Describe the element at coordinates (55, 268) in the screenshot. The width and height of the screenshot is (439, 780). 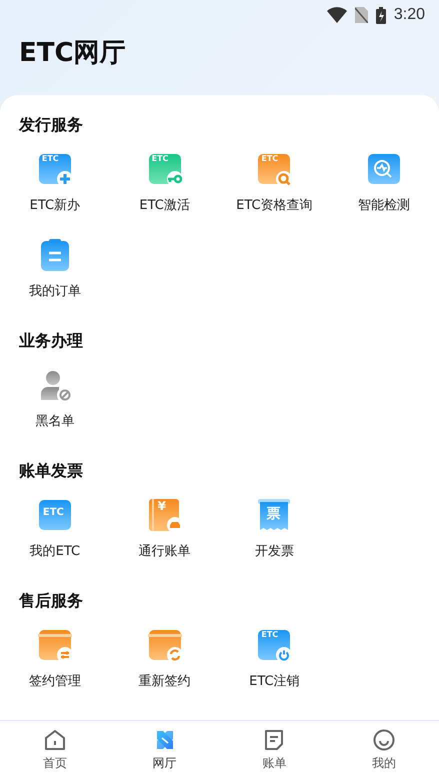
I see `service-item: 我的订单` at that location.